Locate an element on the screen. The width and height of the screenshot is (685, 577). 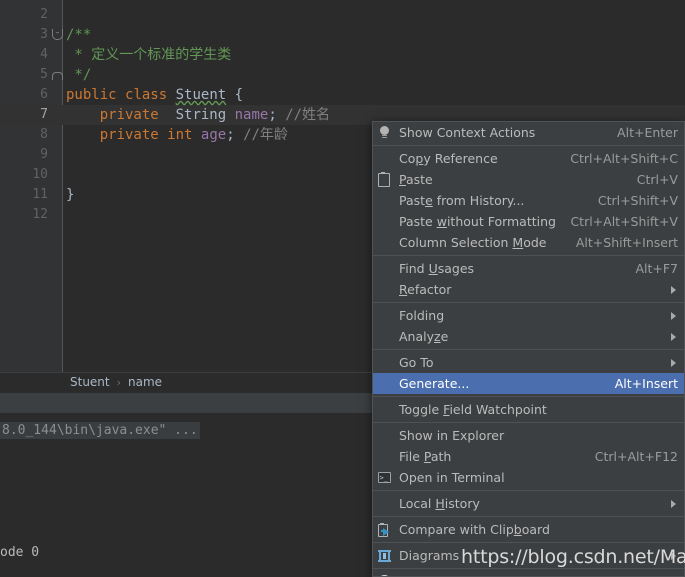
menu-item-label: Find Usages is located at coordinates (437, 268).